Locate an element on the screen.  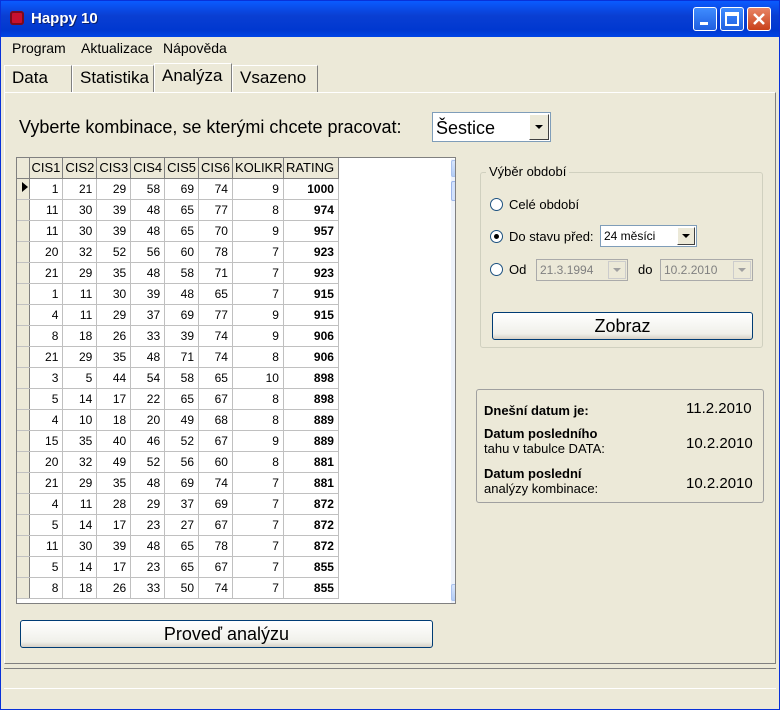
grid-cell: 33 is located at coordinates (148, 336).